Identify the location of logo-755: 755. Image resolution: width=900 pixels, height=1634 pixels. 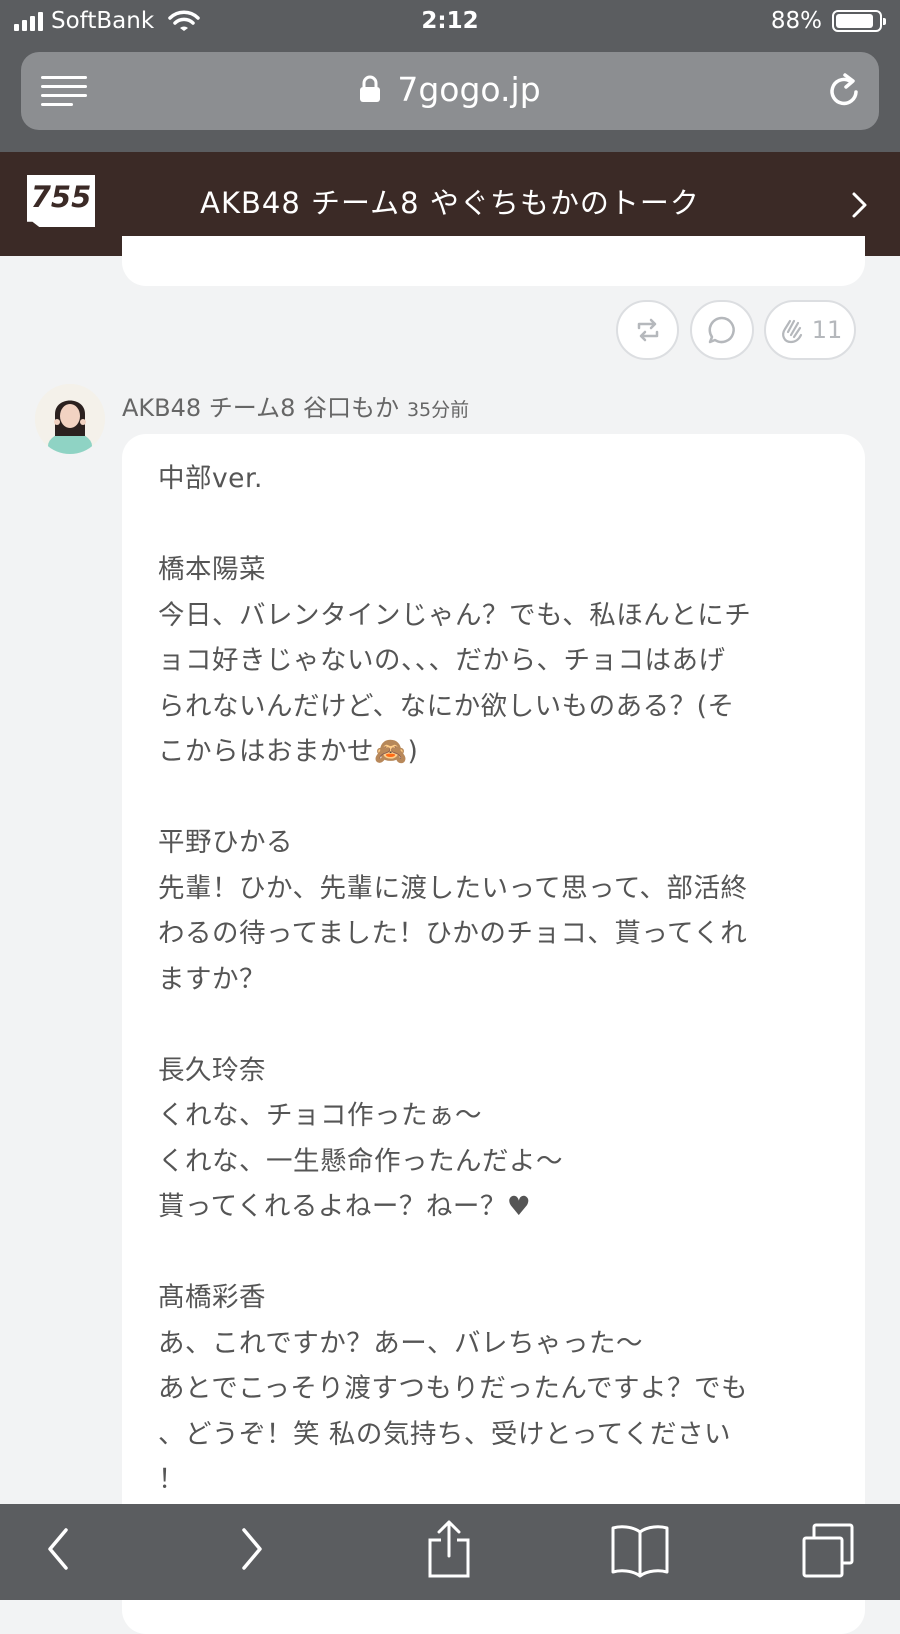
(61, 201).